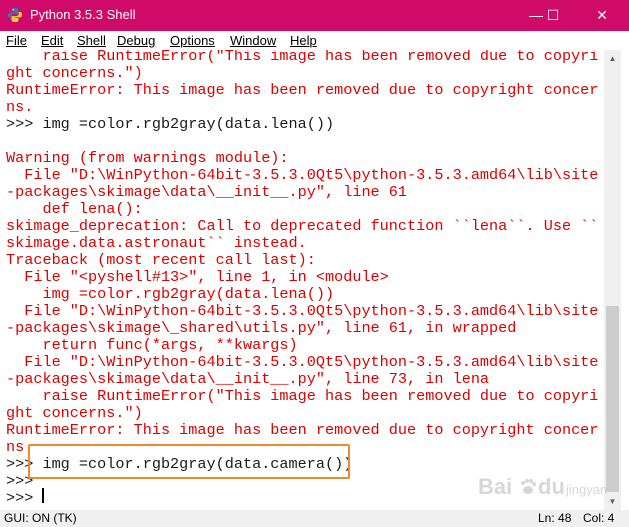 Image resolution: width=629 pixels, height=527 pixels. I want to click on title-bar: Python 3.5.3 Shell — ☐ ✕, so click(314, 15).